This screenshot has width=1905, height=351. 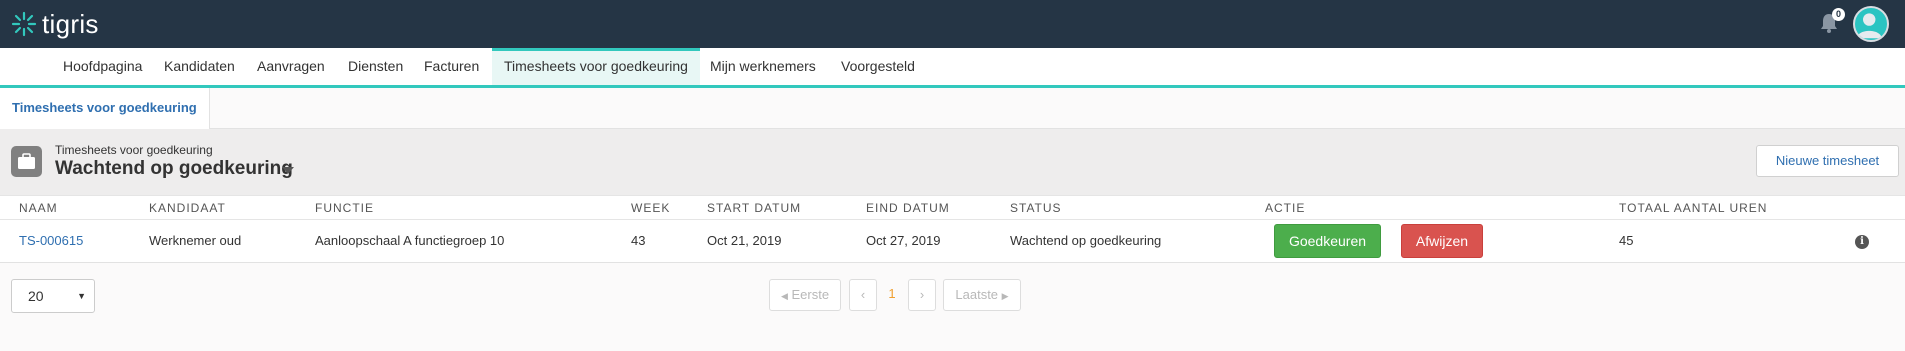 What do you see at coordinates (105, 108) in the screenshot?
I see `tab-timesheets: Timesheets voor goedkeuring` at bounding box center [105, 108].